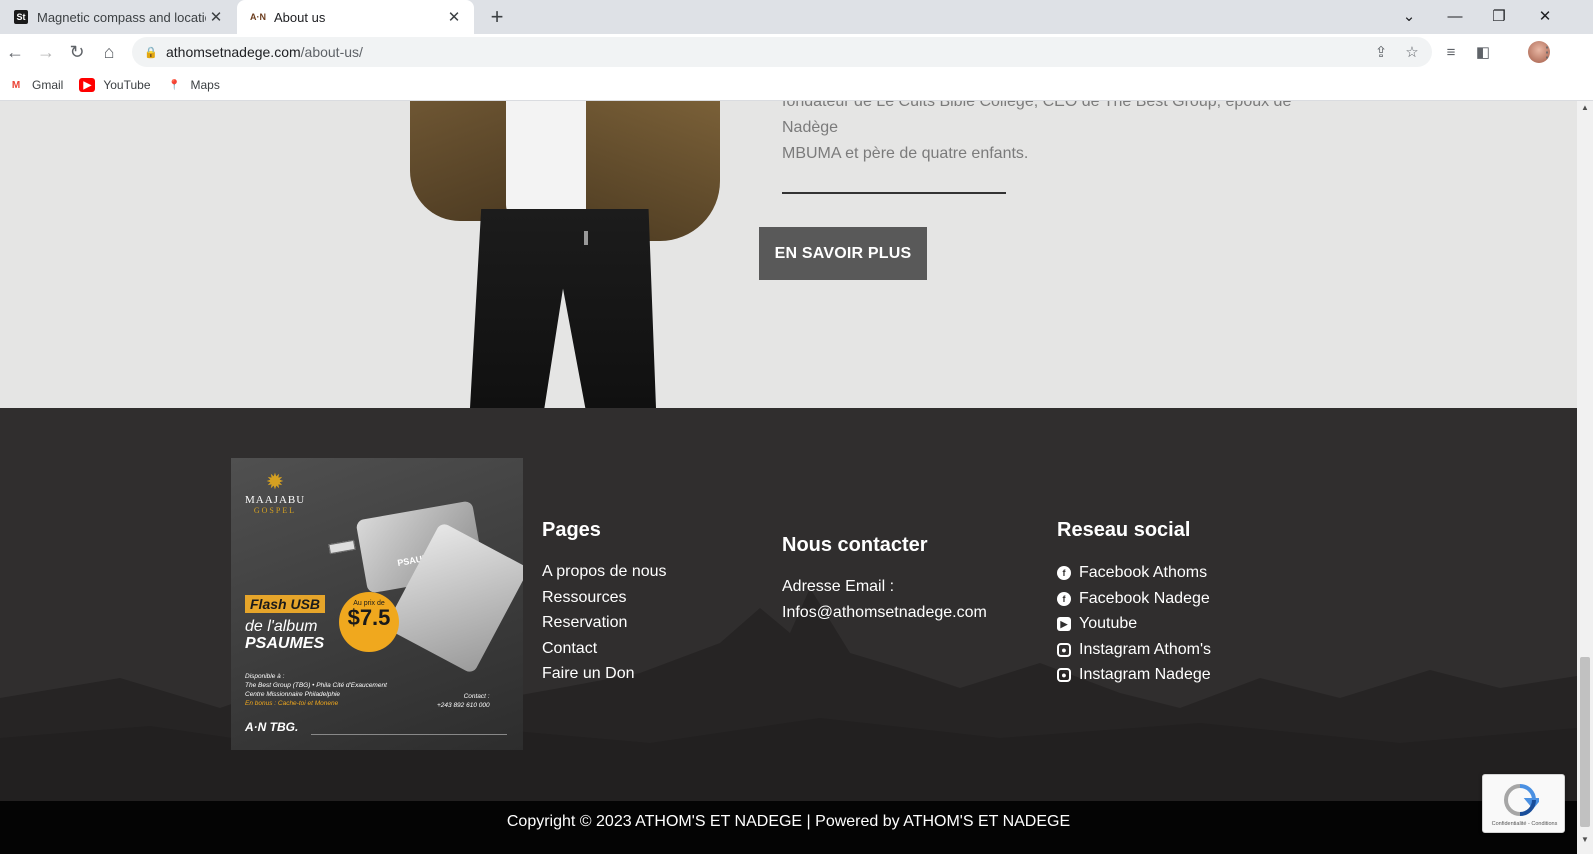 The width and height of the screenshot is (1593, 854). Describe the element at coordinates (109, 52) in the screenshot. I see `home-icon: ⌂` at that location.